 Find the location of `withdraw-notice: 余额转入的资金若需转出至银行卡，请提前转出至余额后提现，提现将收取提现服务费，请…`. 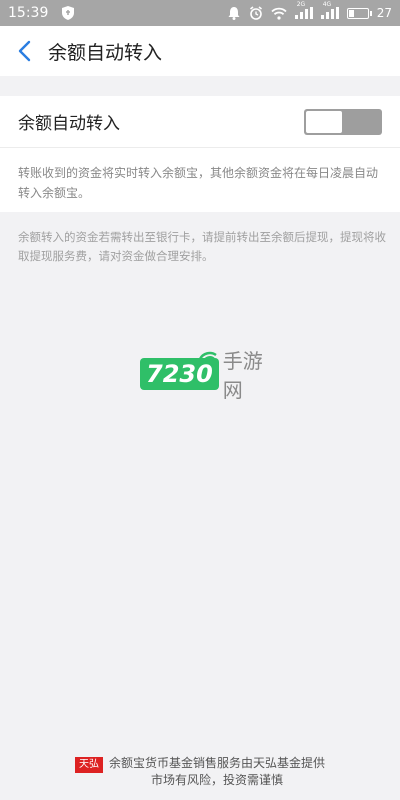

withdraw-notice: 余额转入的资金若需转出至银行卡，请提前转出至余额后提现，提现将收取提现服务费，请… is located at coordinates (202, 246).